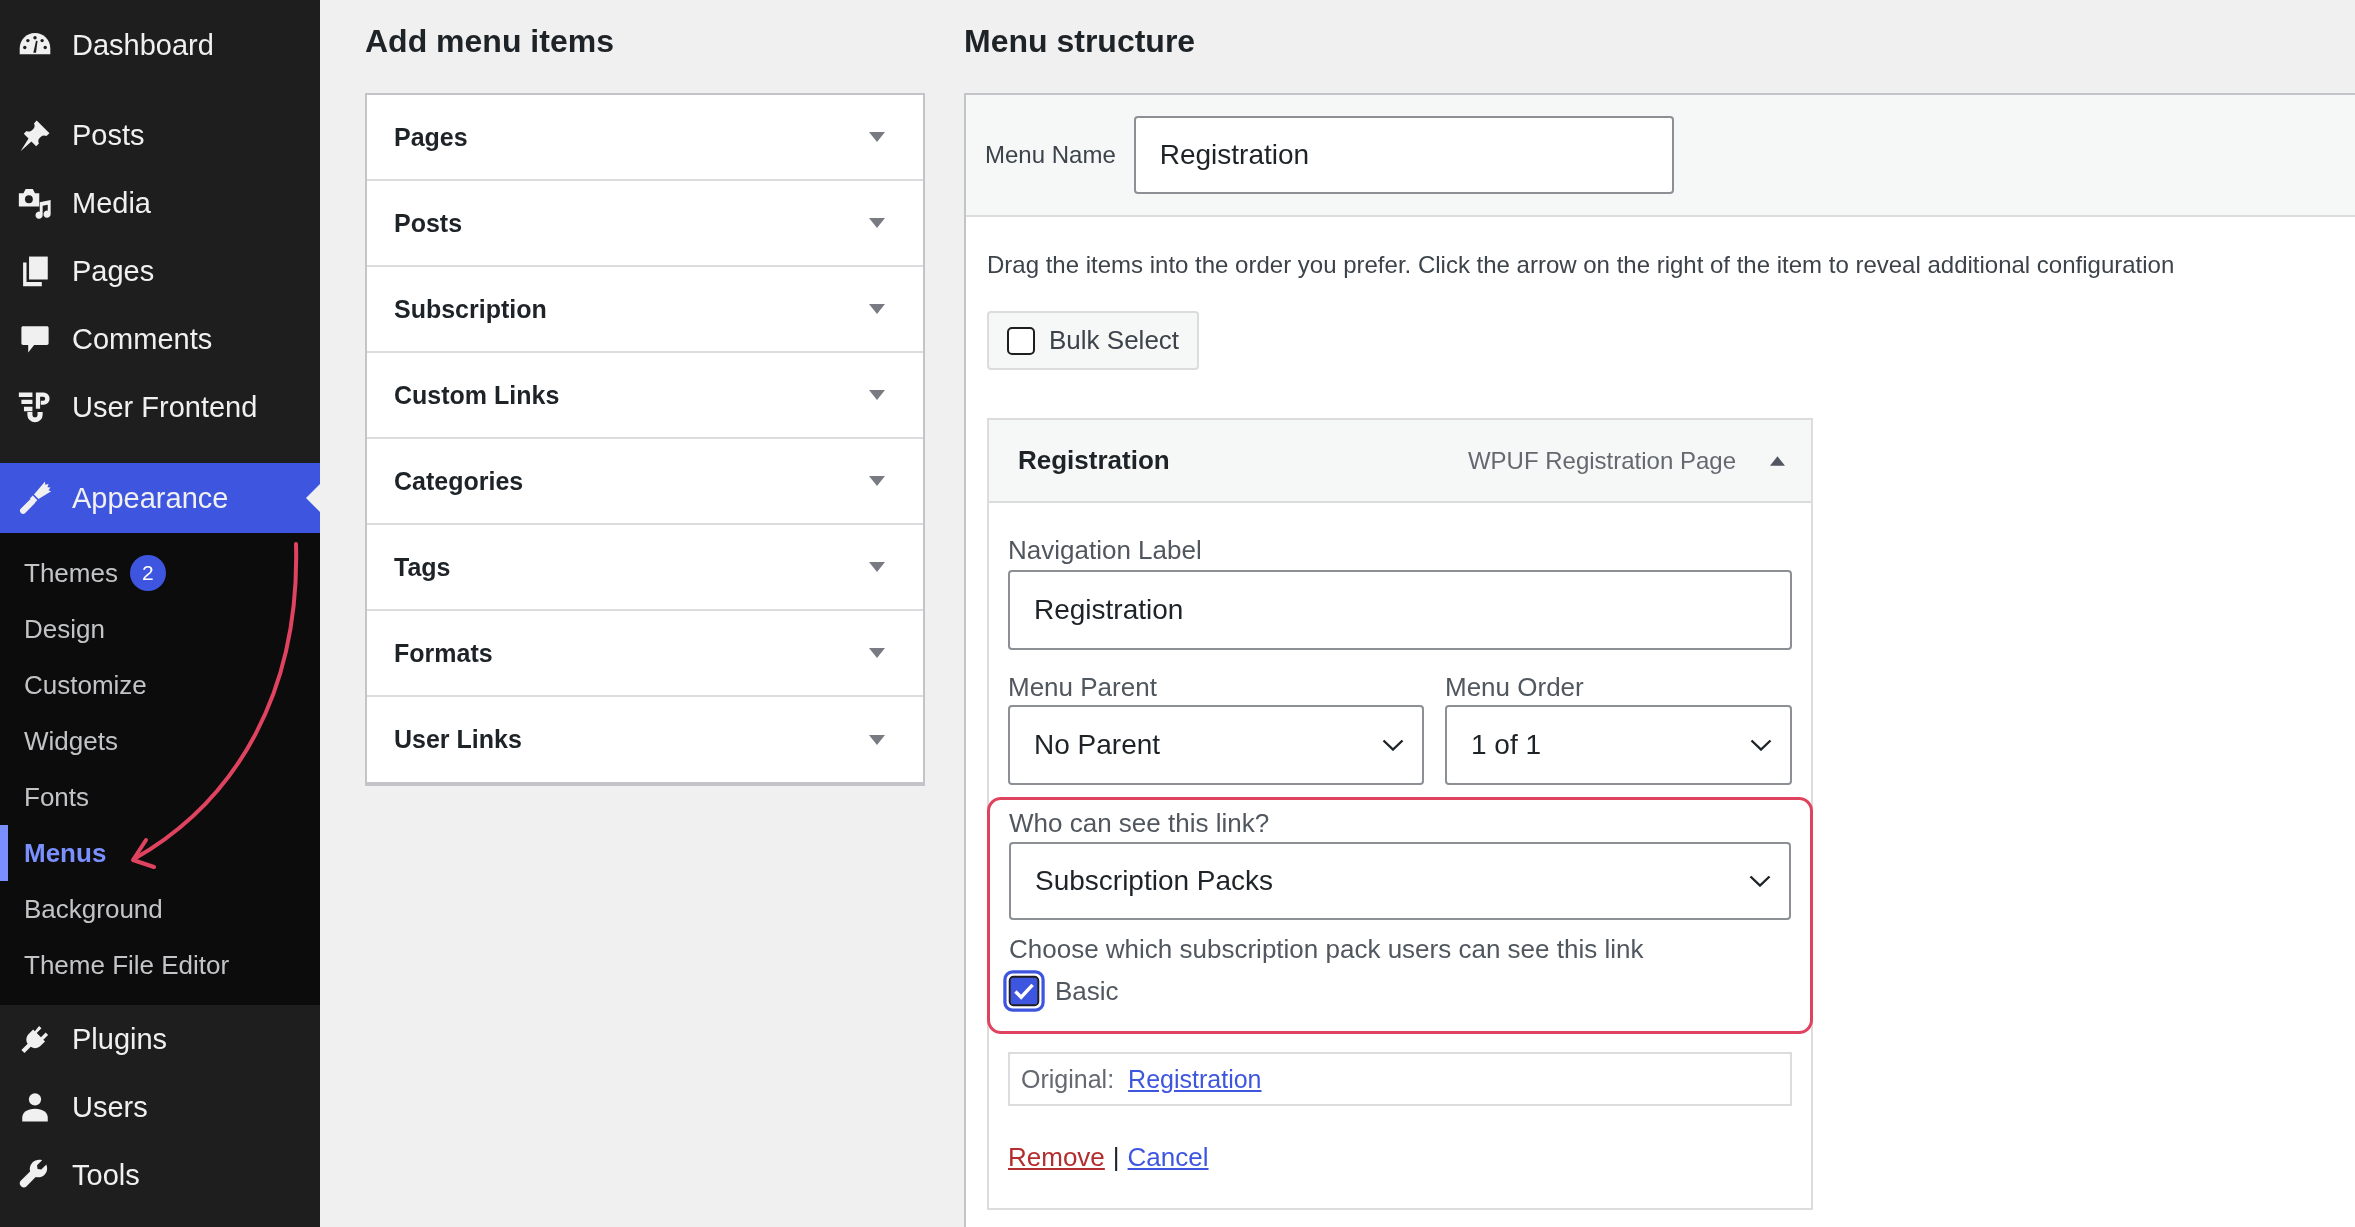  I want to click on navigation-label-field: Registration, so click(1400, 610).